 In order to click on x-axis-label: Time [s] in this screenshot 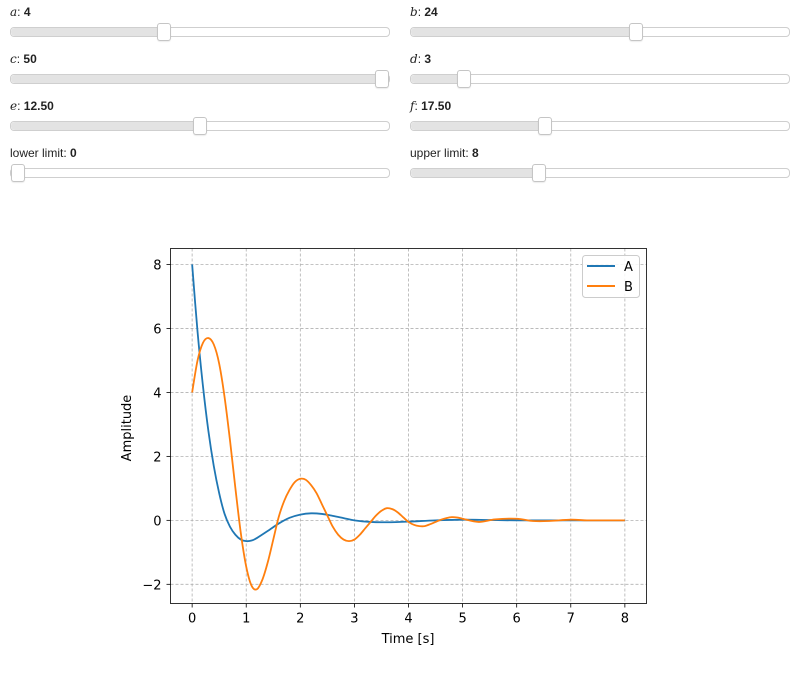, I will do `click(408, 639)`.